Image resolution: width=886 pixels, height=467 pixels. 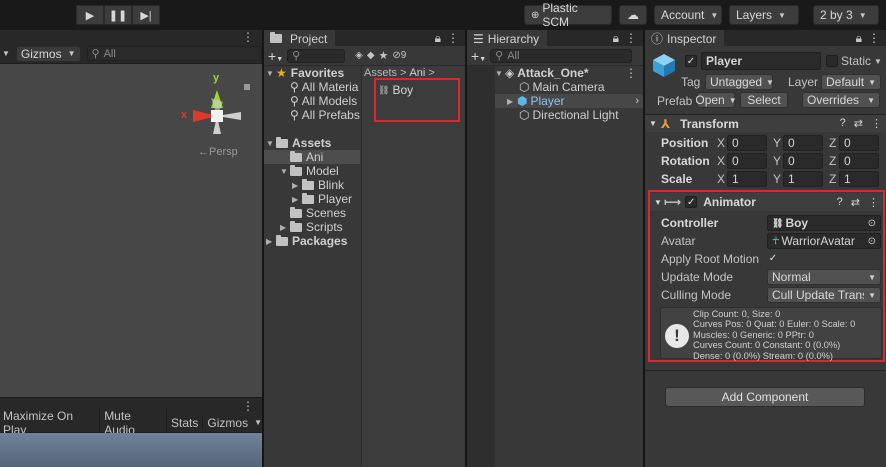 I want to click on static-checkbox, so click(x=832, y=61).